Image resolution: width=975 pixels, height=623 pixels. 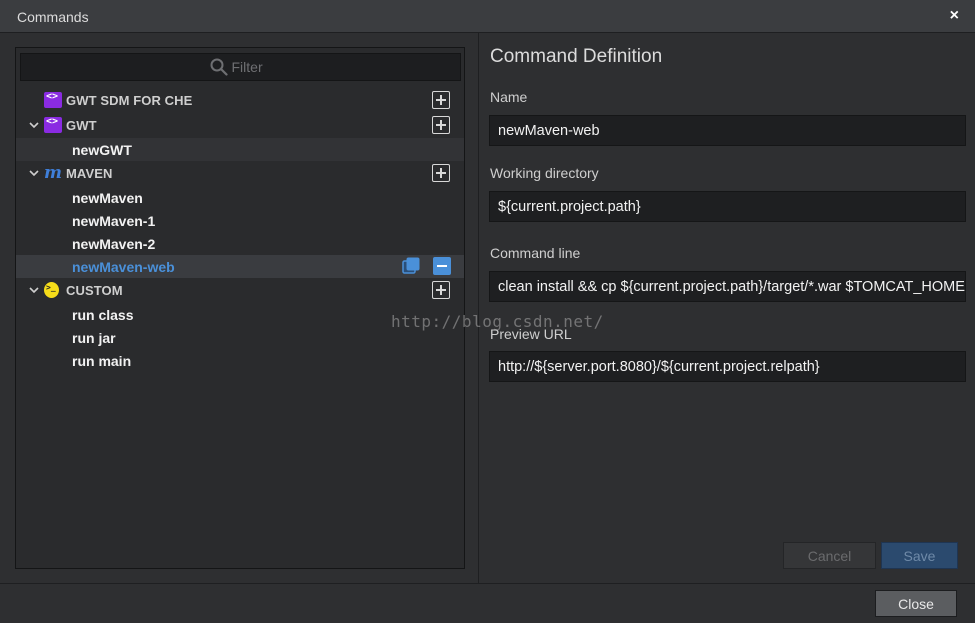 What do you see at coordinates (535, 253) in the screenshot?
I see `command-line-label: Command line` at bounding box center [535, 253].